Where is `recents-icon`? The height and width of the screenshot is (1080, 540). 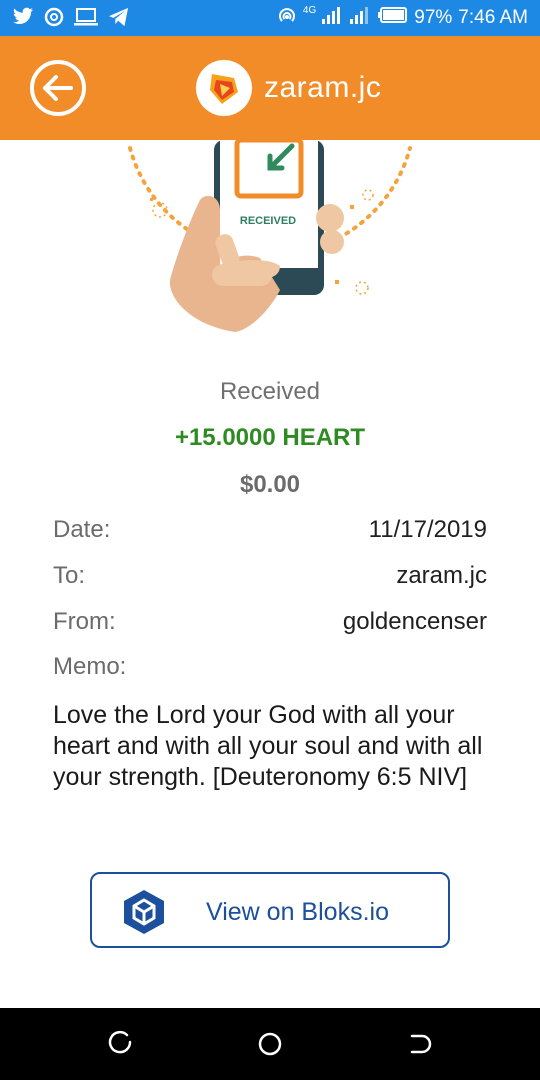 recents-icon is located at coordinates (120, 1042).